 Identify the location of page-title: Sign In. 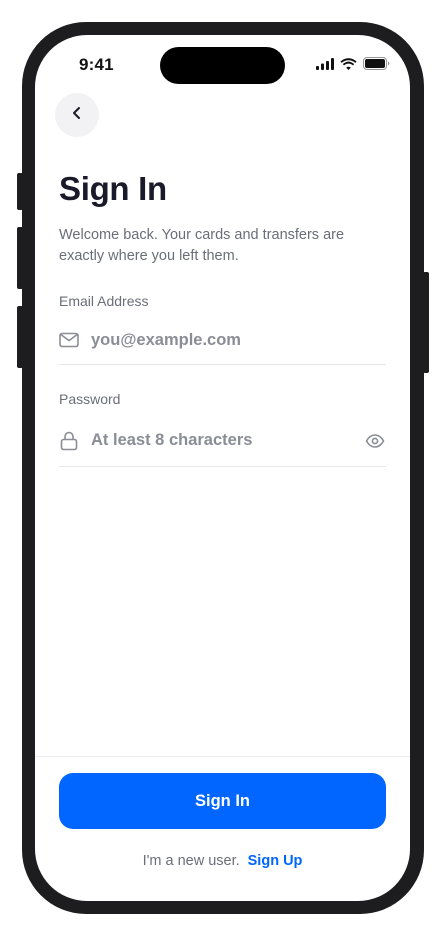
(113, 188).